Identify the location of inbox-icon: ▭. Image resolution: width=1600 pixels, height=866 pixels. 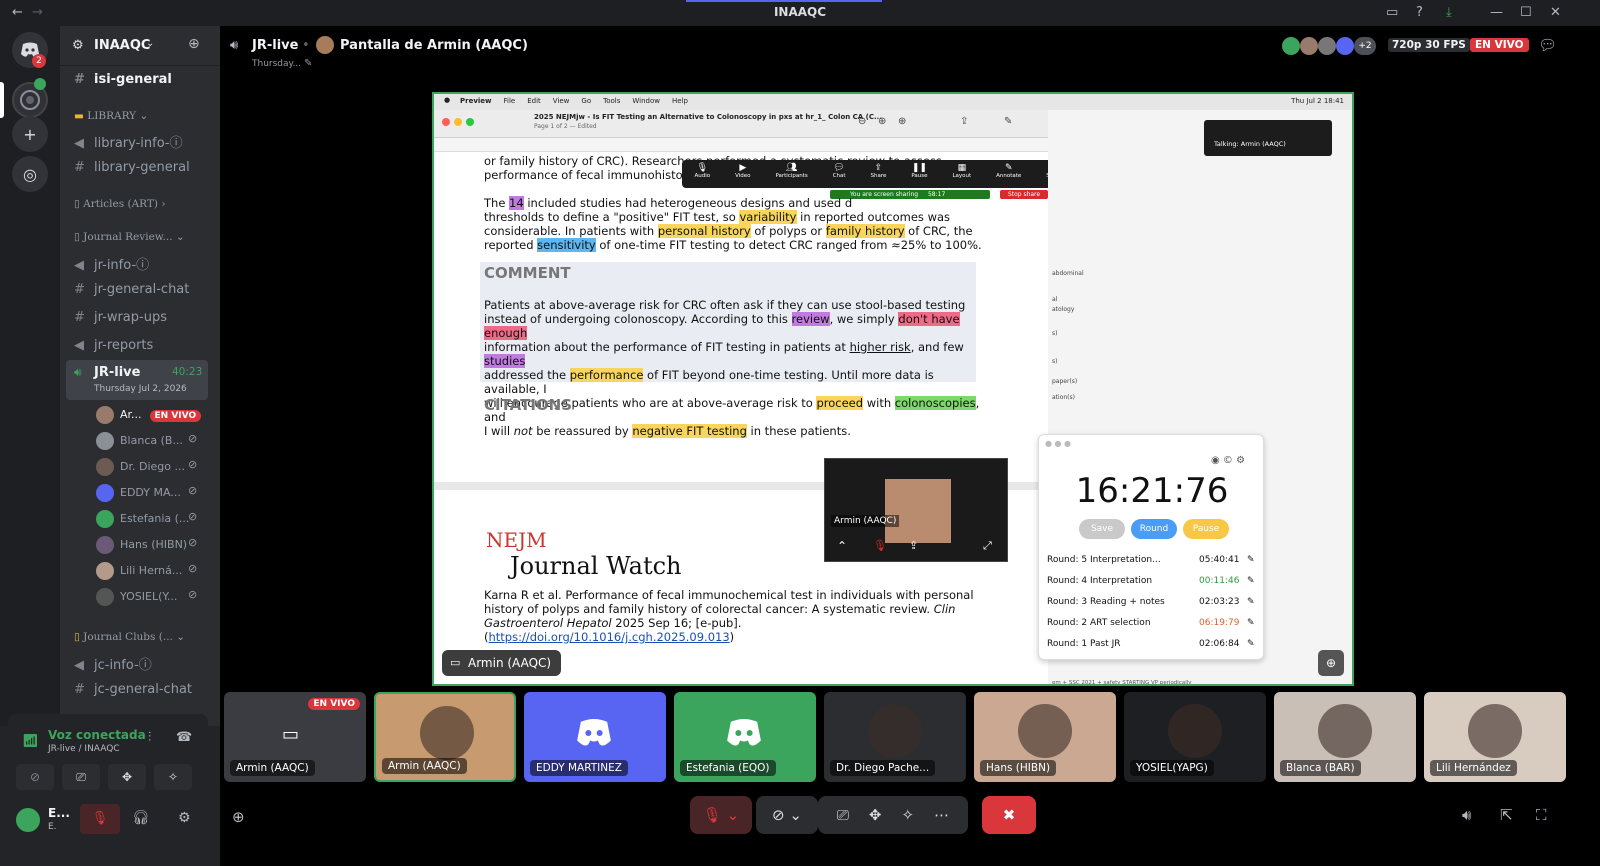
(1392, 12).